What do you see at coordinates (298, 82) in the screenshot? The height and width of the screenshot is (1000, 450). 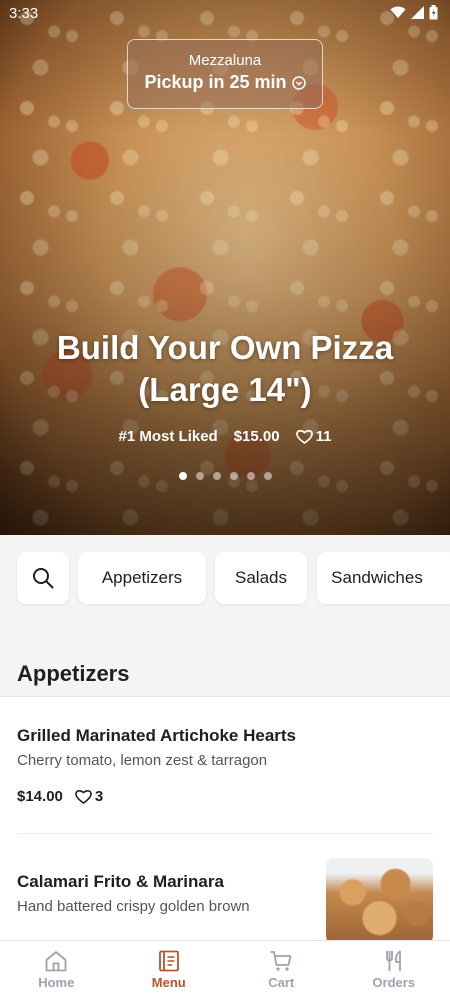 I see `chevron-down-circle-icon` at bounding box center [298, 82].